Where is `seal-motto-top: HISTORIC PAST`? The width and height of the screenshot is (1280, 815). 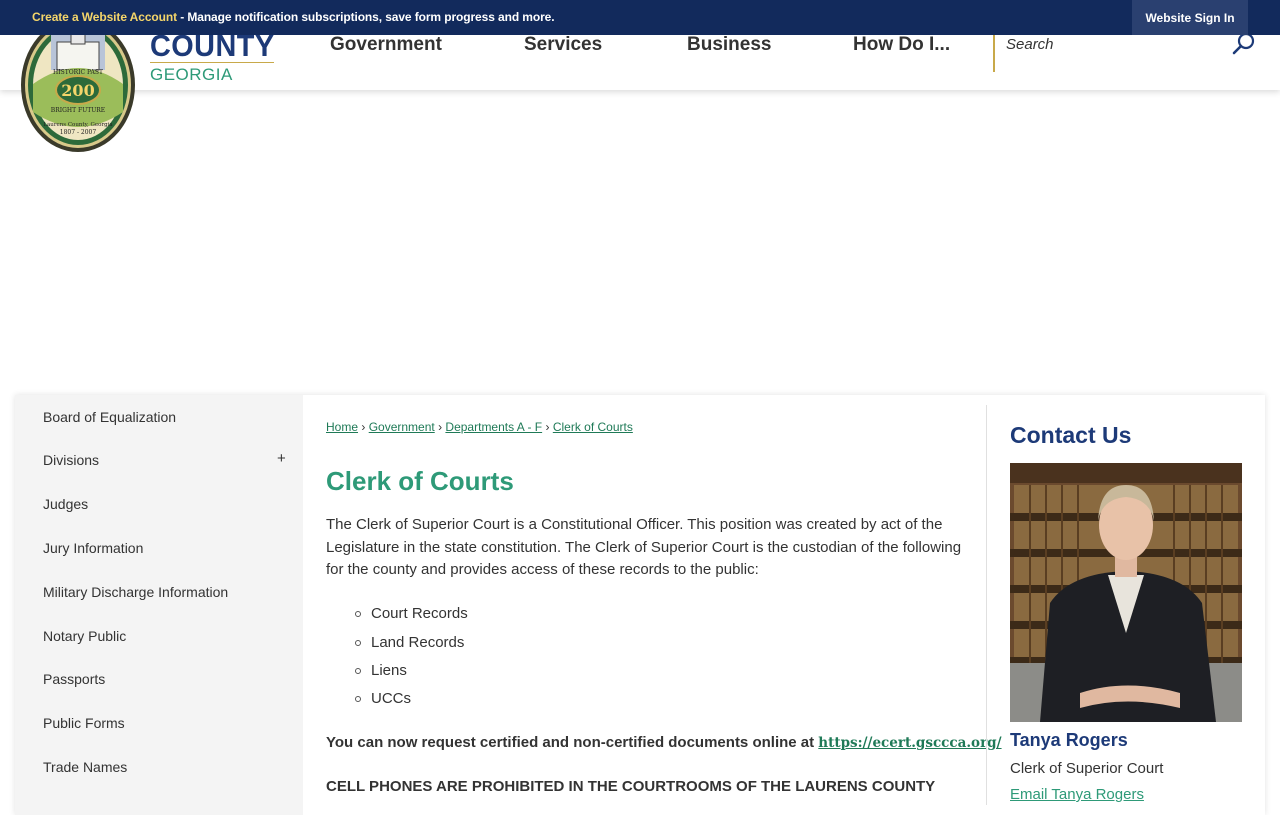 seal-motto-top: HISTORIC PAST is located at coordinates (78, 72).